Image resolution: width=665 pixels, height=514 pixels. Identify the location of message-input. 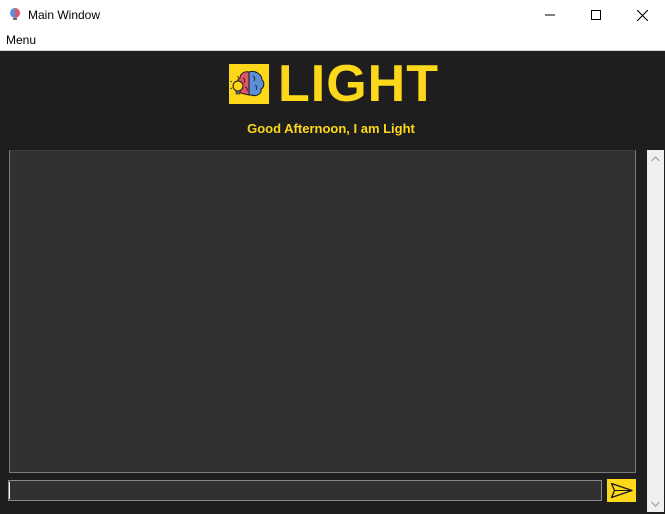
(305, 490).